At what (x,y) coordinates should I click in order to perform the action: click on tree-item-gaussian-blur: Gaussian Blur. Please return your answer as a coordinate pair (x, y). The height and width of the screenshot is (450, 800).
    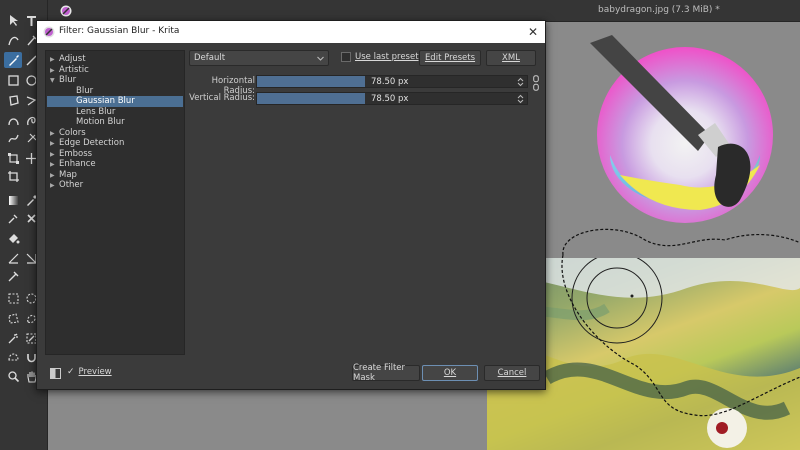
    Looking at the image, I should click on (115, 101).